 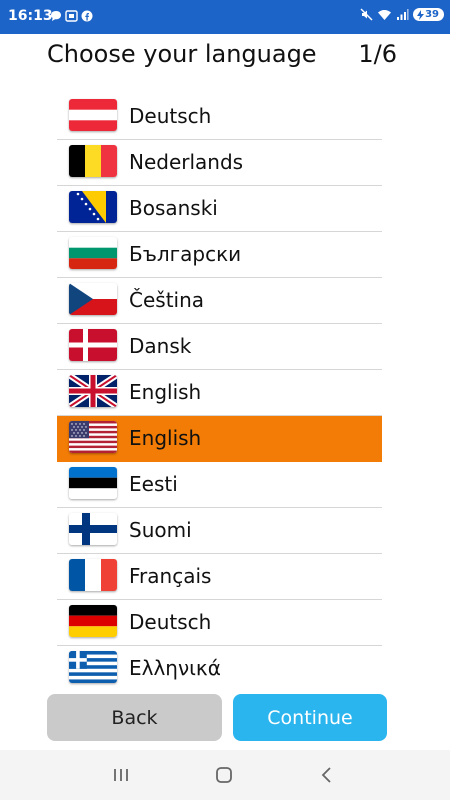 I want to click on language-label: Ελληνικά, so click(x=175, y=668).